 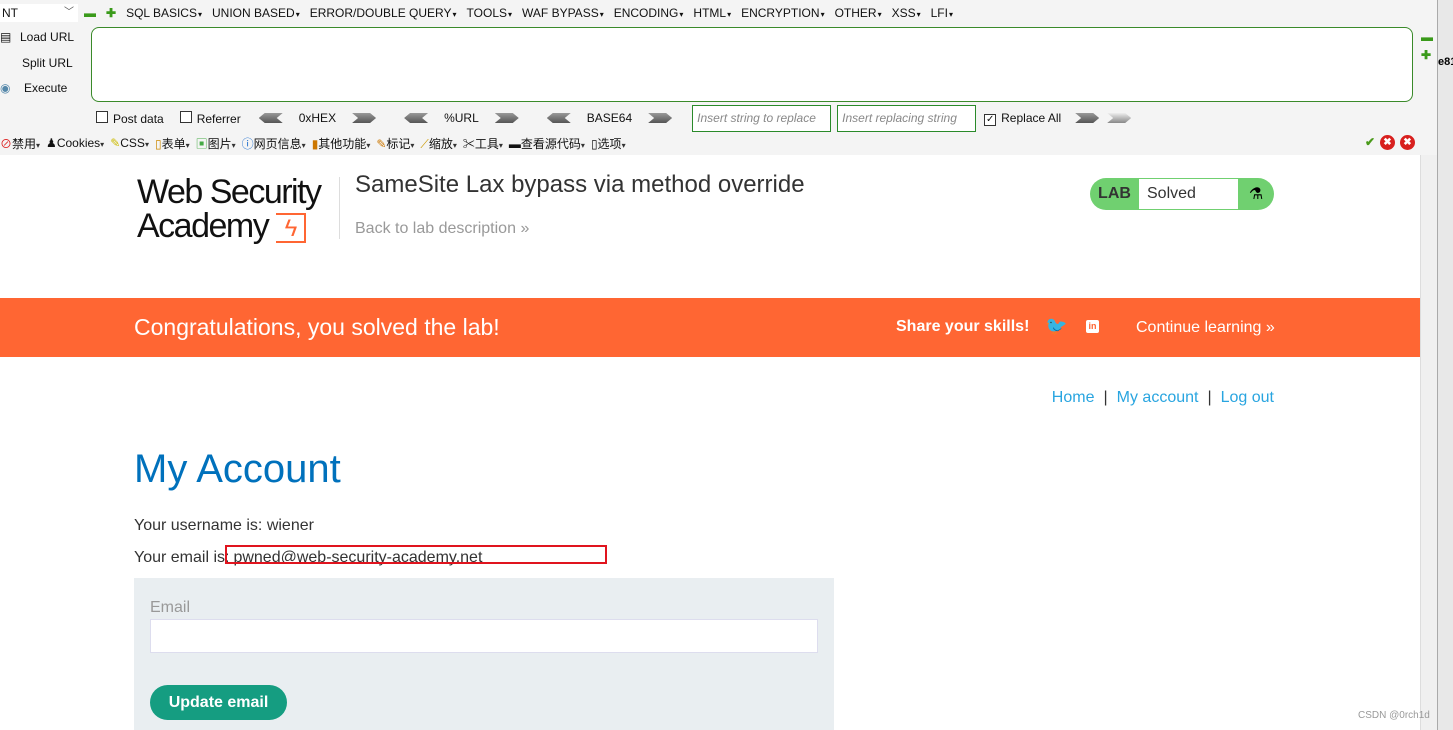 What do you see at coordinates (1031, 117) in the screenshot?
I see `replace-all-label: Replace All` at bounding box center [1031, 117].